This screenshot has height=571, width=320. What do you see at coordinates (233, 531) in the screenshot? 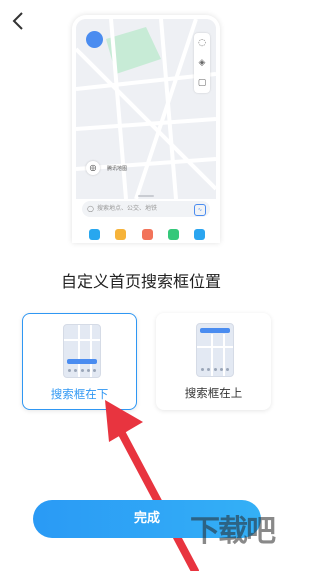
I see `watermark: 下载吧` at bounding box center [233, 531].